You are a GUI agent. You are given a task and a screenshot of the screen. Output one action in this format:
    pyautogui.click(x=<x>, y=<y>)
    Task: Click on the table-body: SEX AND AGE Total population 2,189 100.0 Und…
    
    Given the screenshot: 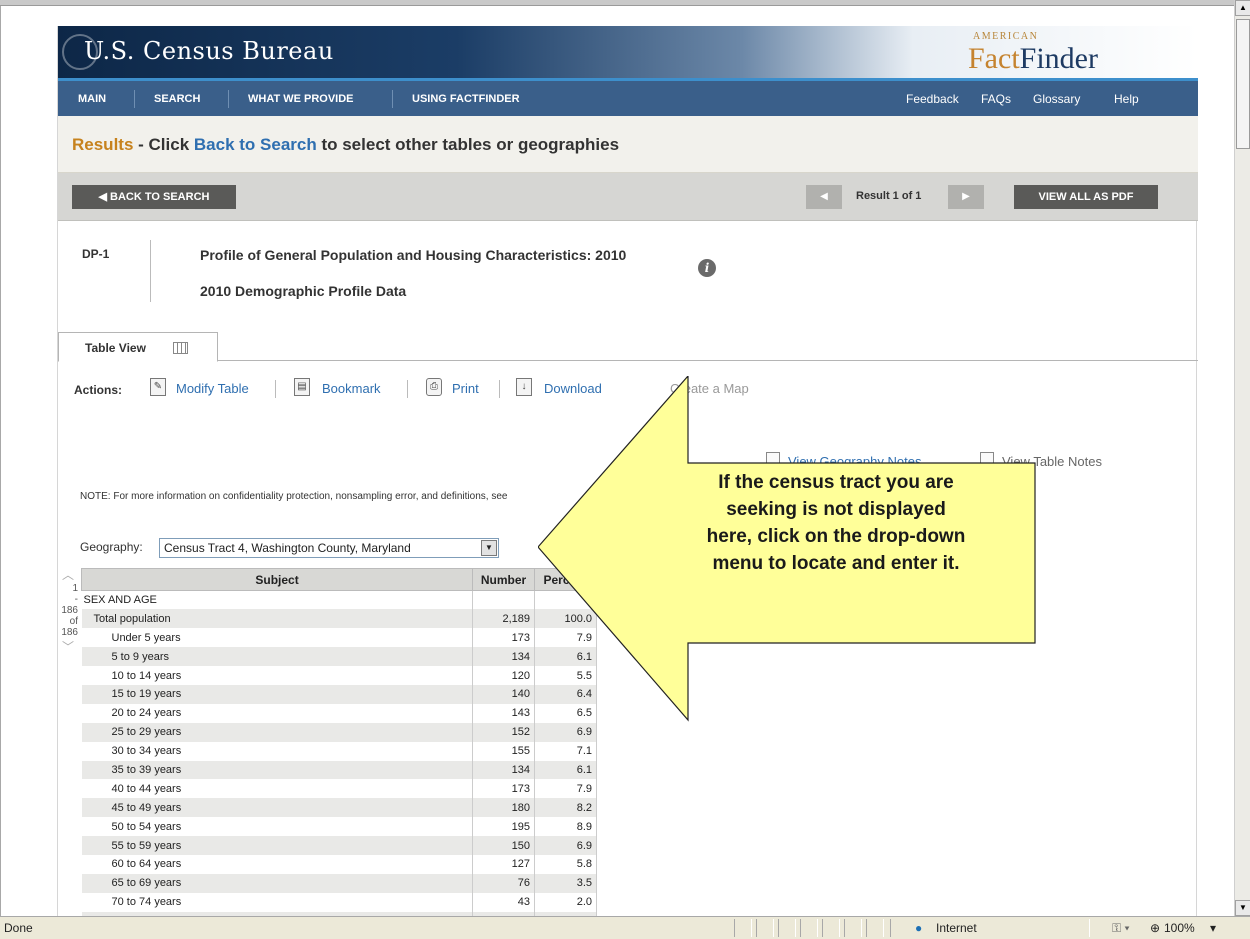 What is the action you would take?
    pyautogui.click(x=339, y=753)
    